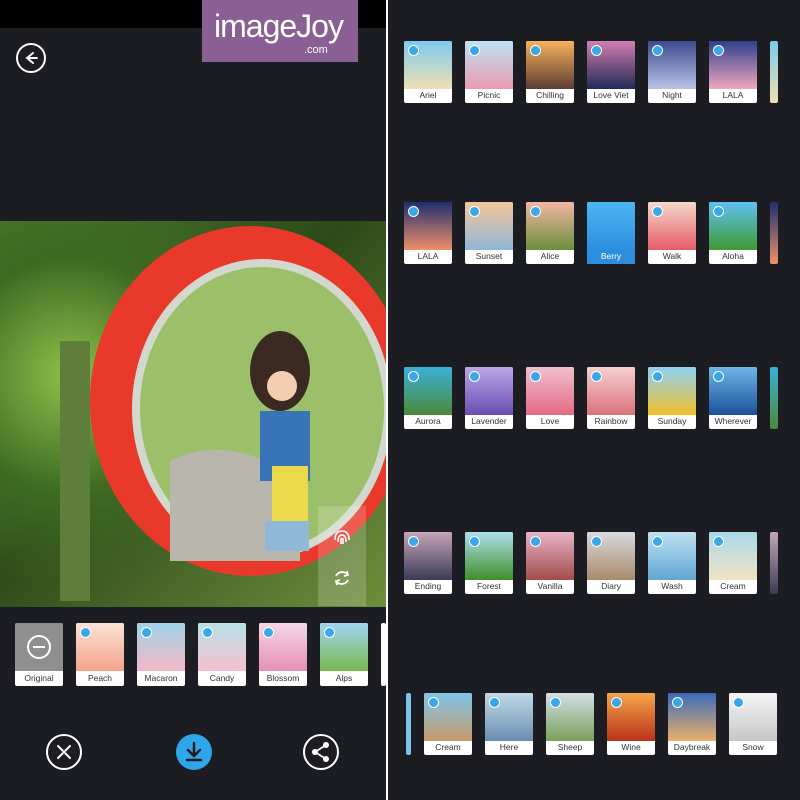  What do you see at coordinates (550, 586) in the screenshot?
I see `gallery-filter-label: Vanilla` at bounding box center [550, 586].